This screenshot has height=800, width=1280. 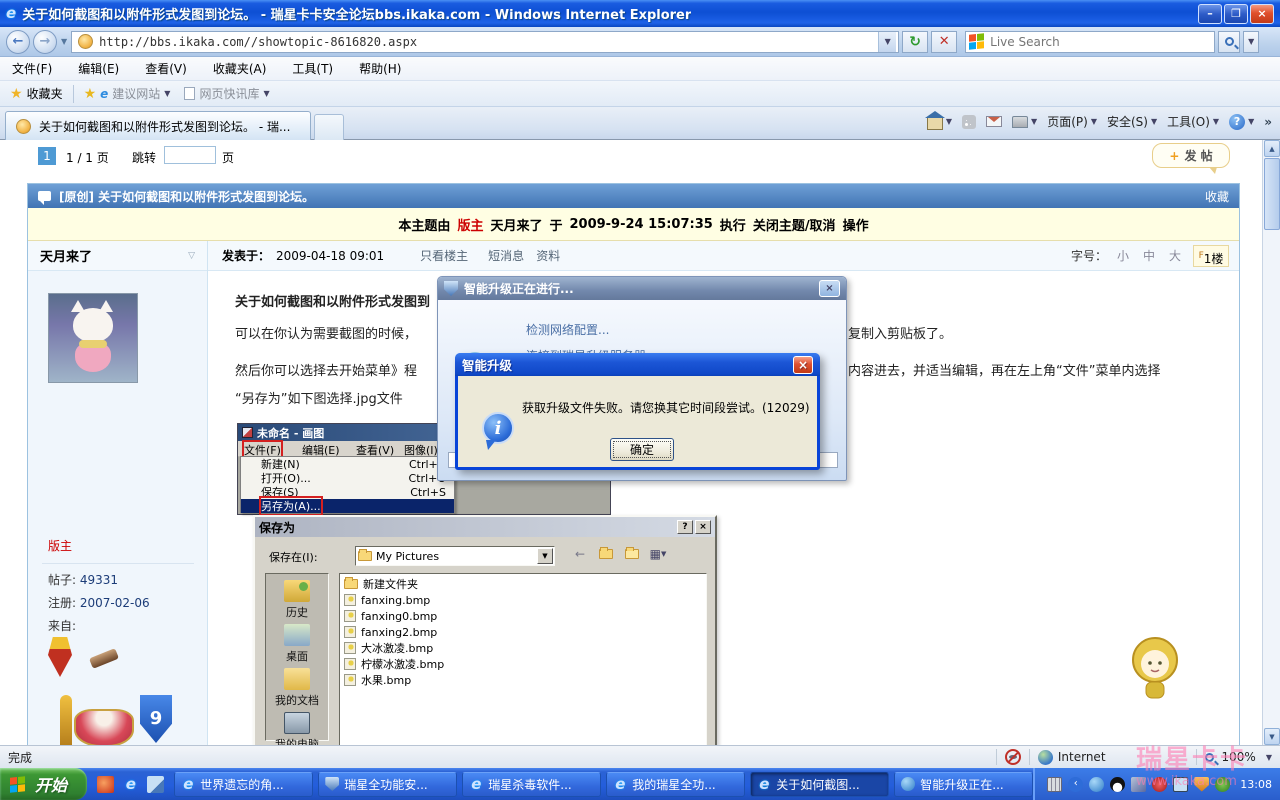 I want to click on close-button: ×, so click(x=1262, y=13).